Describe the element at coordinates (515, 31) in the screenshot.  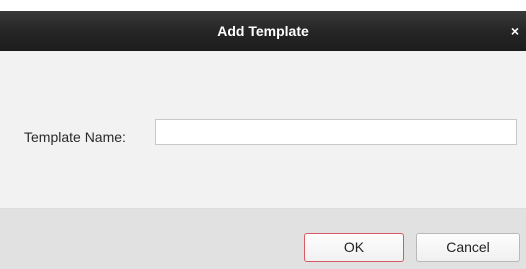
I see `close-icon: ×` at that location.